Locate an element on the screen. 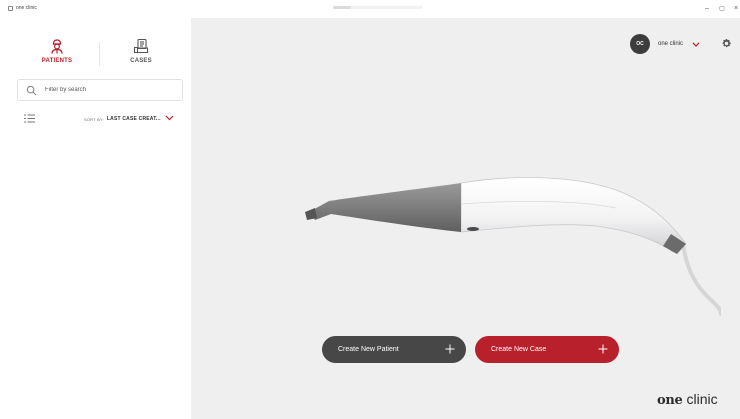 The image size is (740, 419). create-new-case-button: Create New Case is located at coordinates (547, 349).